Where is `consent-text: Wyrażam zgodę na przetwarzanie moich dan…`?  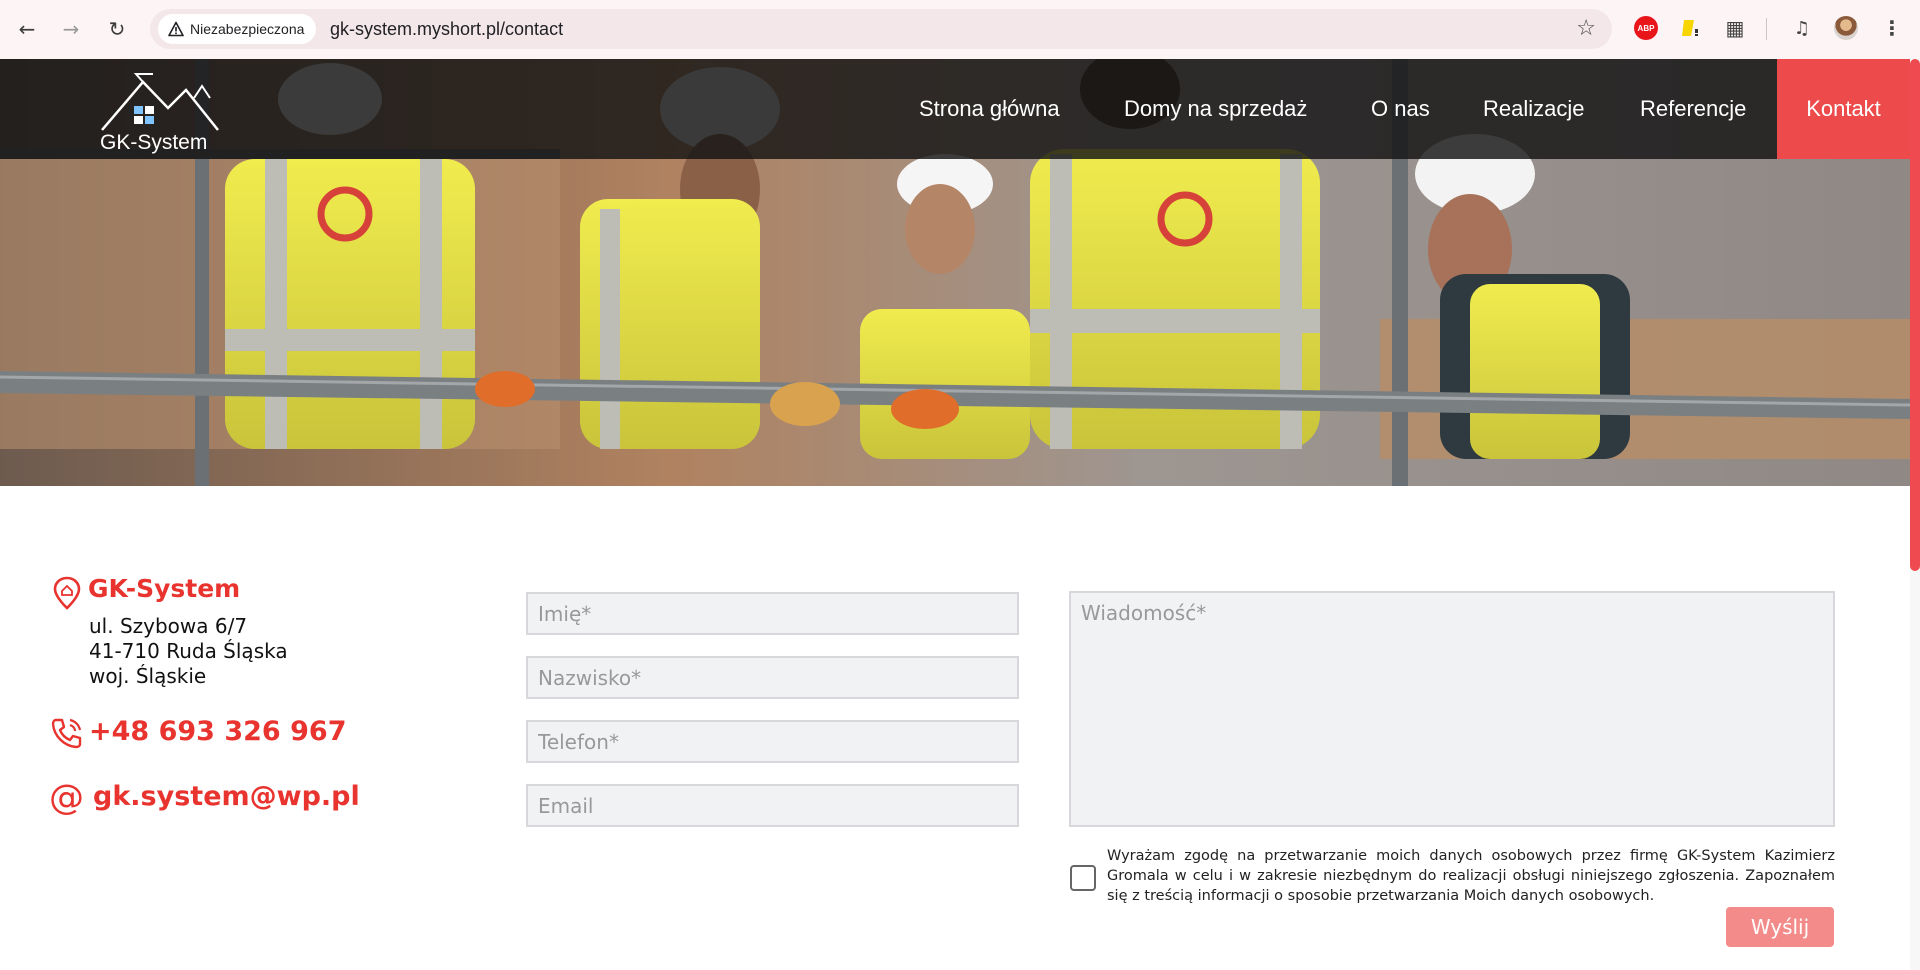 consent-text: Wyrażam zgodę na przetwarzanie moich dan… is located at coordinates (1471, 876).